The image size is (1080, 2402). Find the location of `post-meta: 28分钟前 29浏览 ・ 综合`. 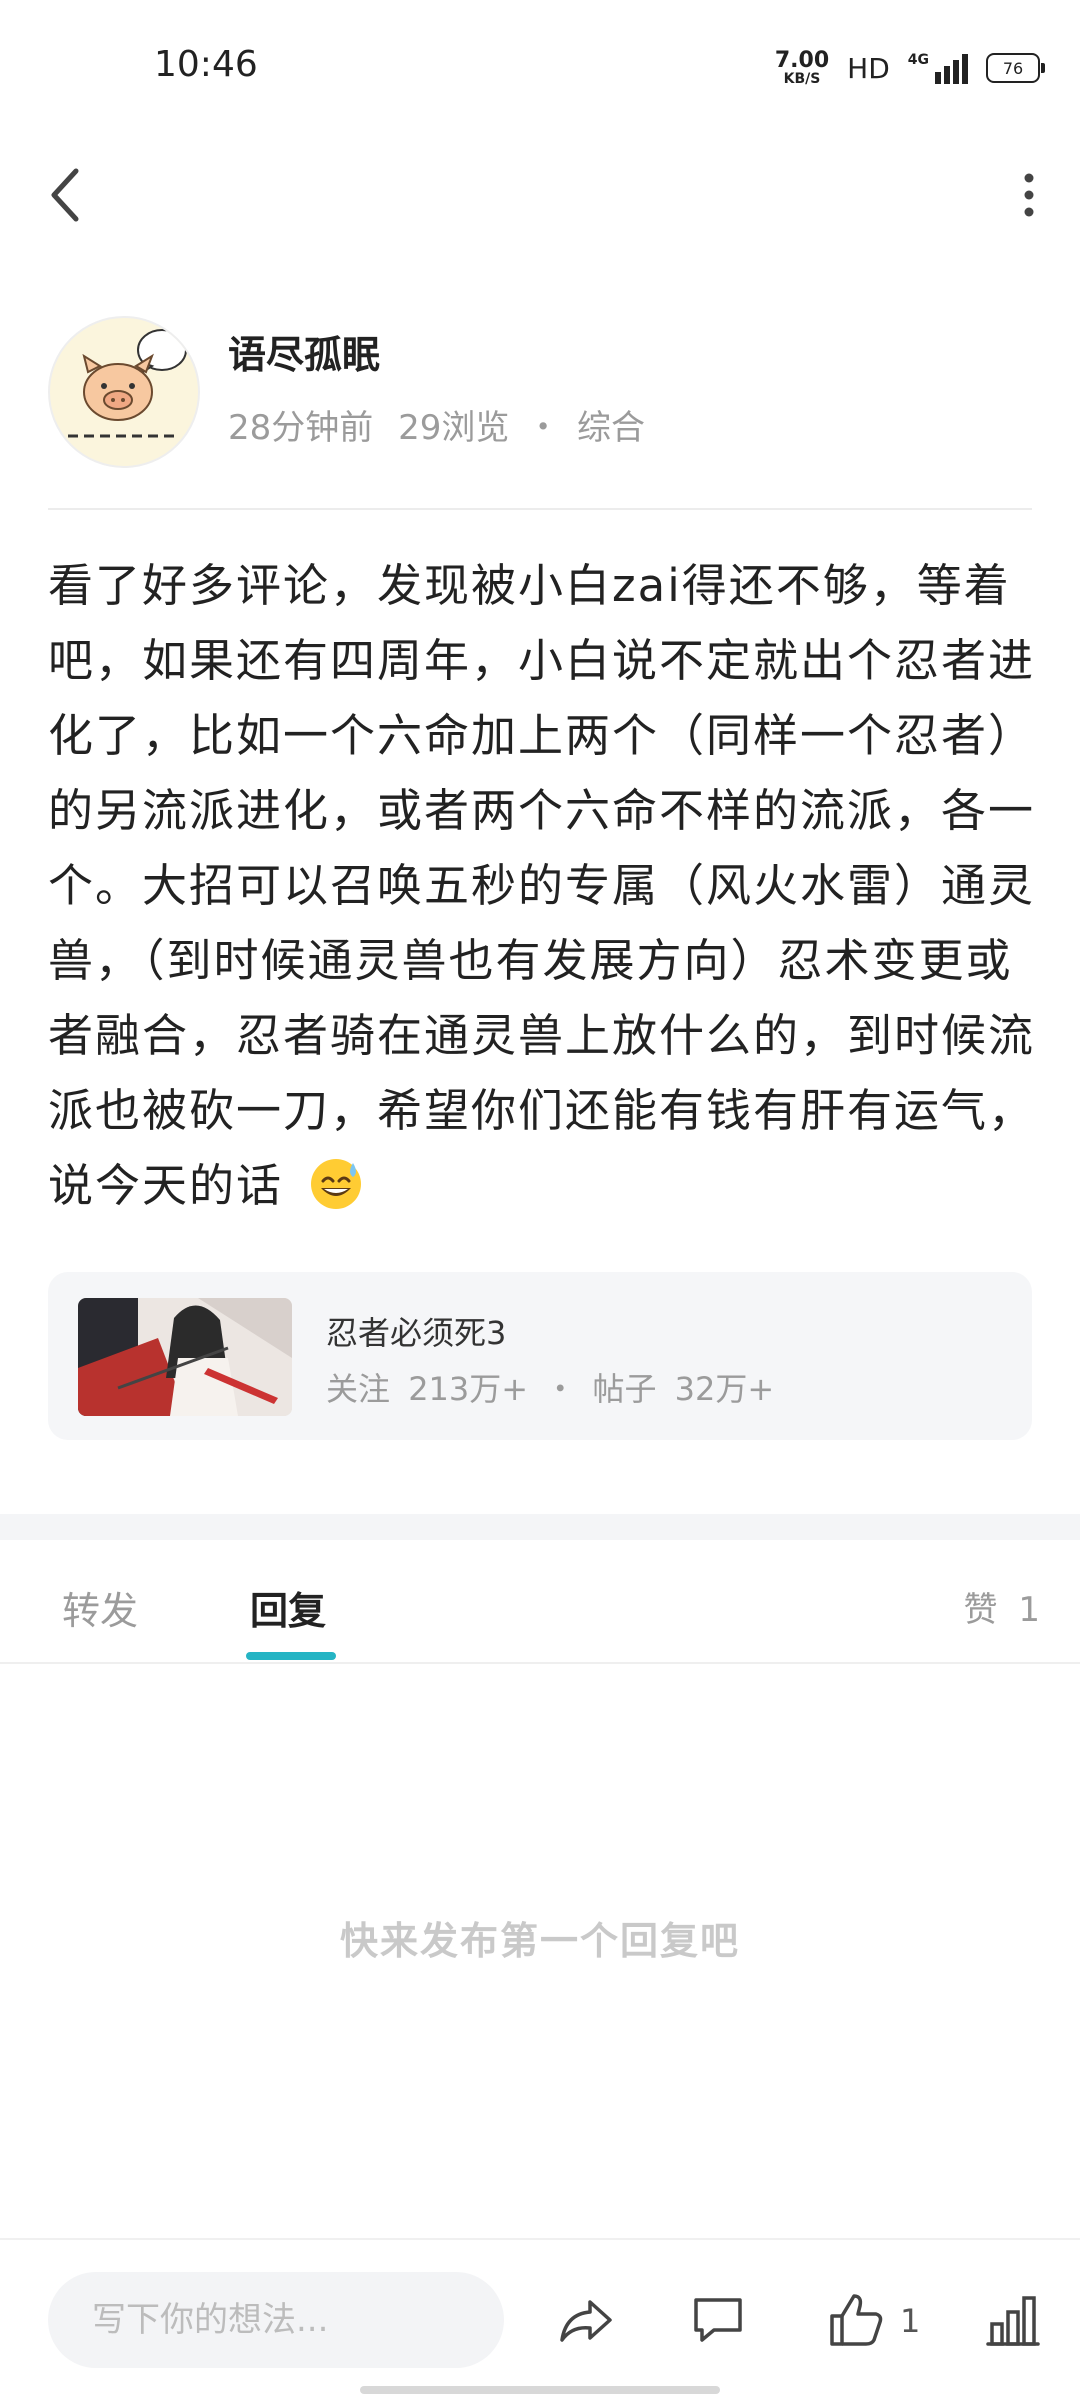

post-meta: 28分钟前 29浏览 ・ 综合 is located at coordinates (436, 424).